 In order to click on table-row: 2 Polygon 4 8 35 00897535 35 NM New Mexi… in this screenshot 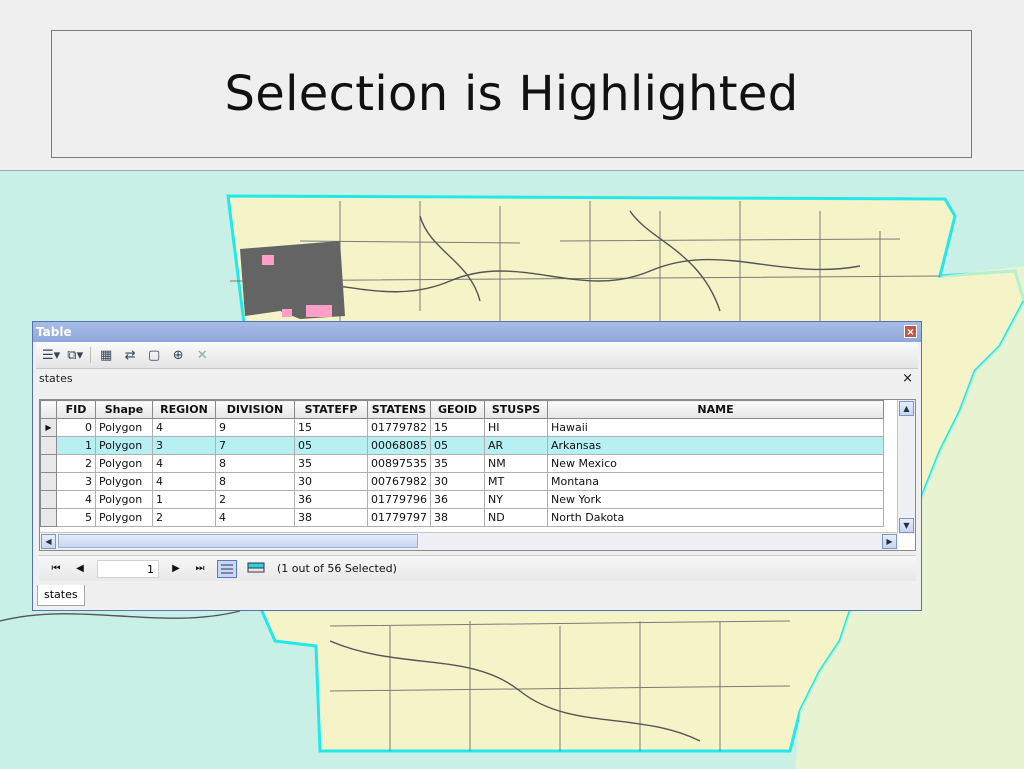, I will do `click(462, 463)`.